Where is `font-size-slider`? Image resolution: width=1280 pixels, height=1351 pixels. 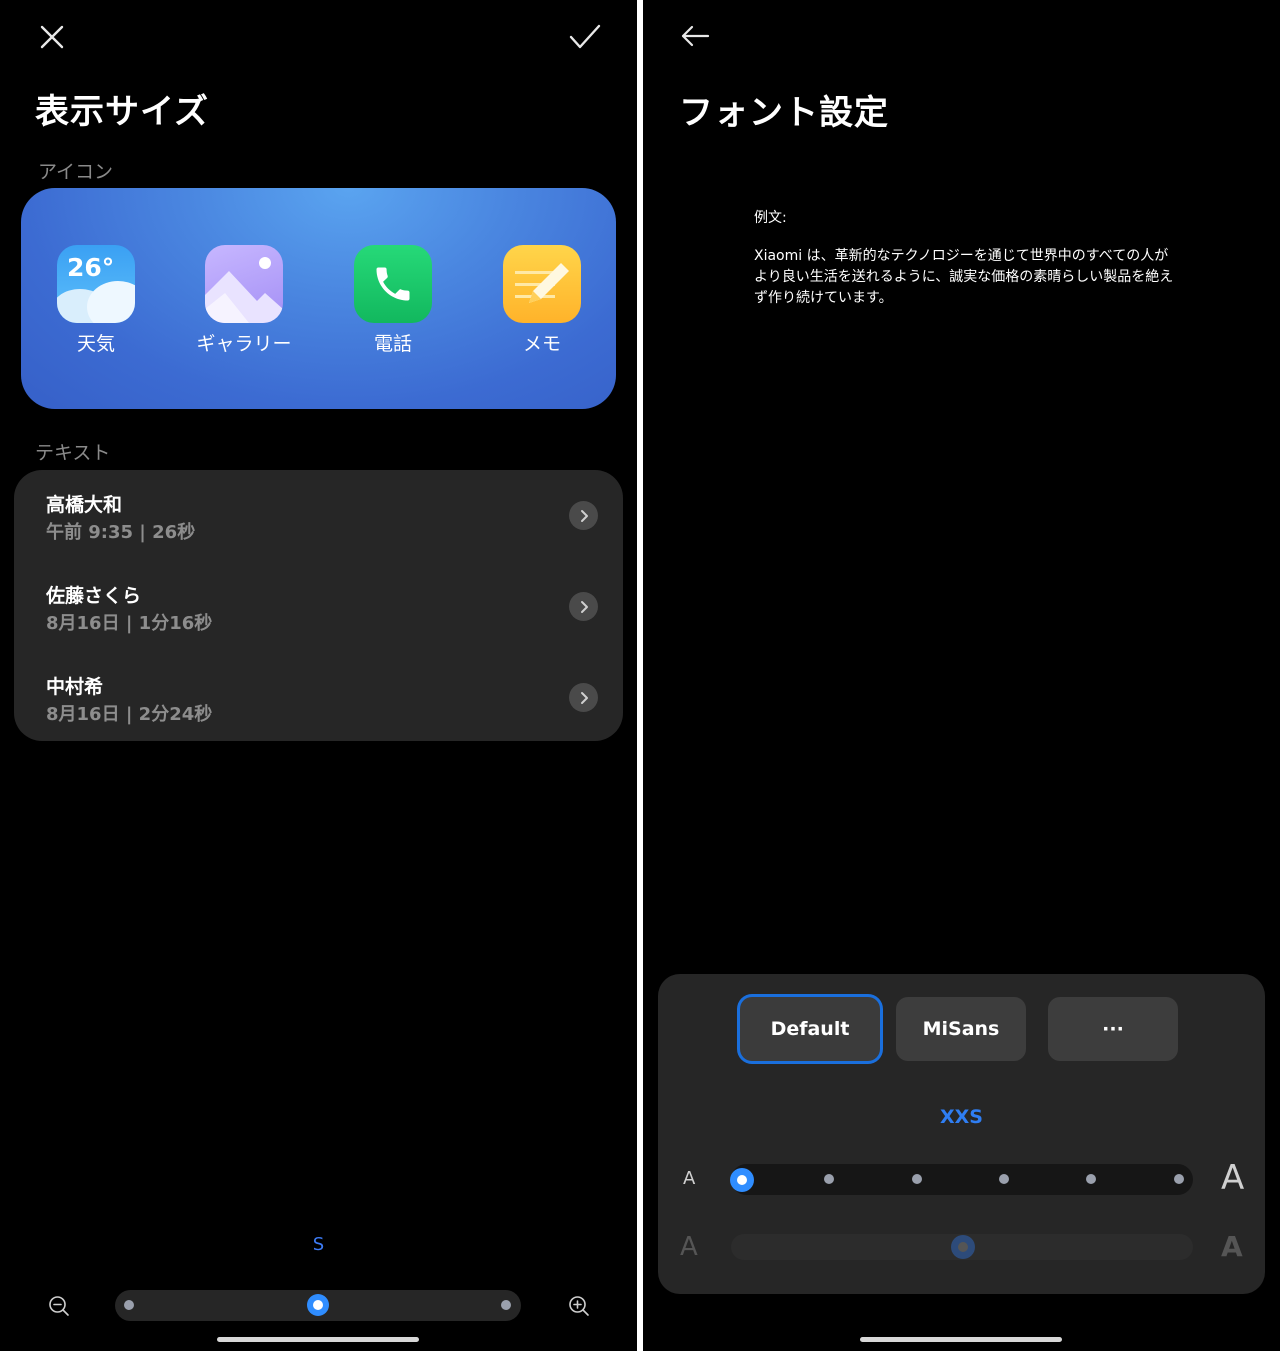 font-size-slider is located at coordinates (961, 1179).